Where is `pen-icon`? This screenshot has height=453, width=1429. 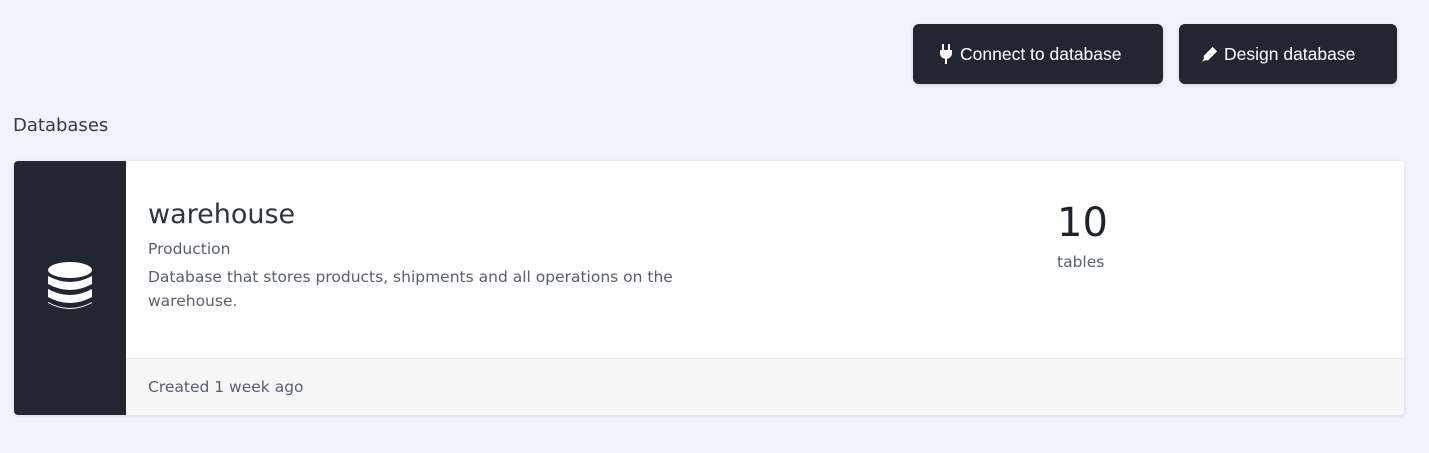
pen-icon is located at coordinates (1210, 54).